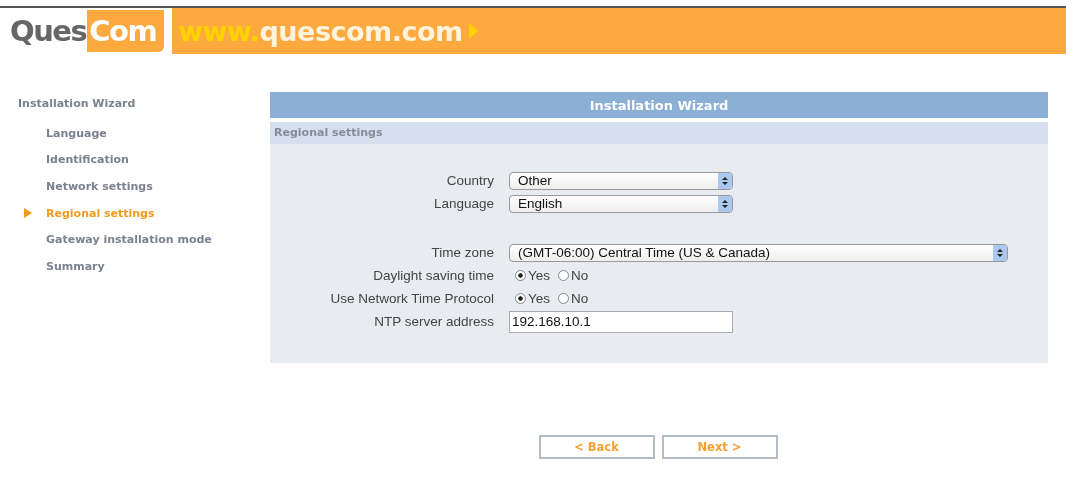  What do you see at coordinates (433, 275) in the screenshot?
I see `field-label: Daylight saving time` at bounding box center [433, 275].